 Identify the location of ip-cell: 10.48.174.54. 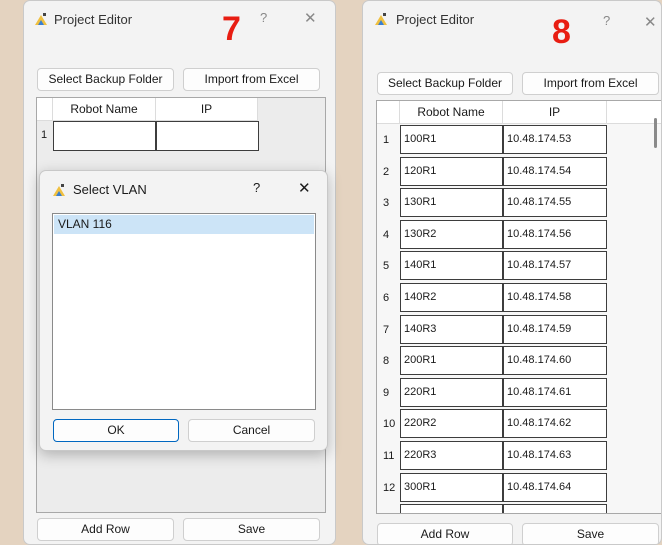
(555, 171).